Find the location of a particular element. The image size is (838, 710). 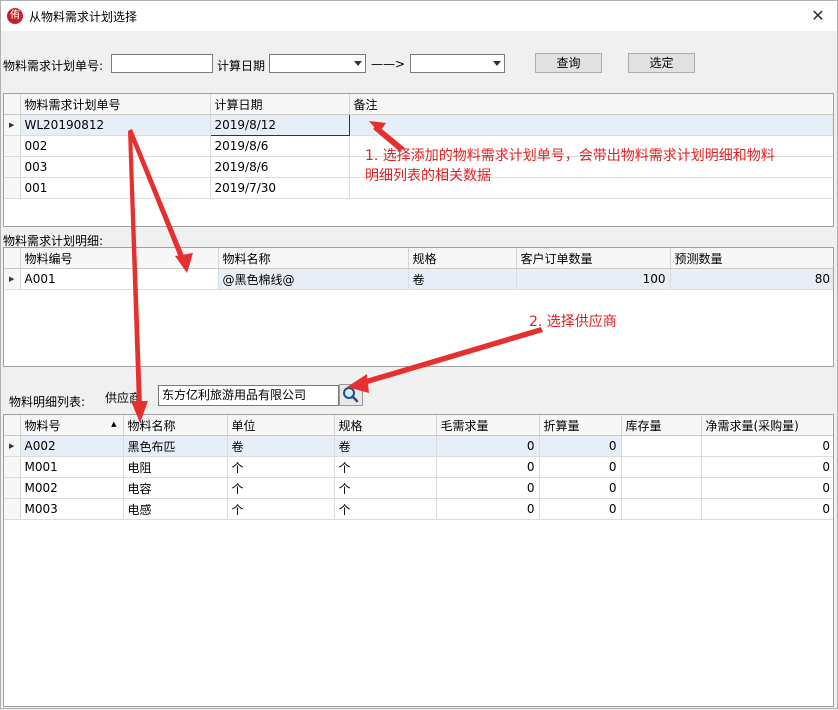

date-to-combo is located at coordinates (457, 63).